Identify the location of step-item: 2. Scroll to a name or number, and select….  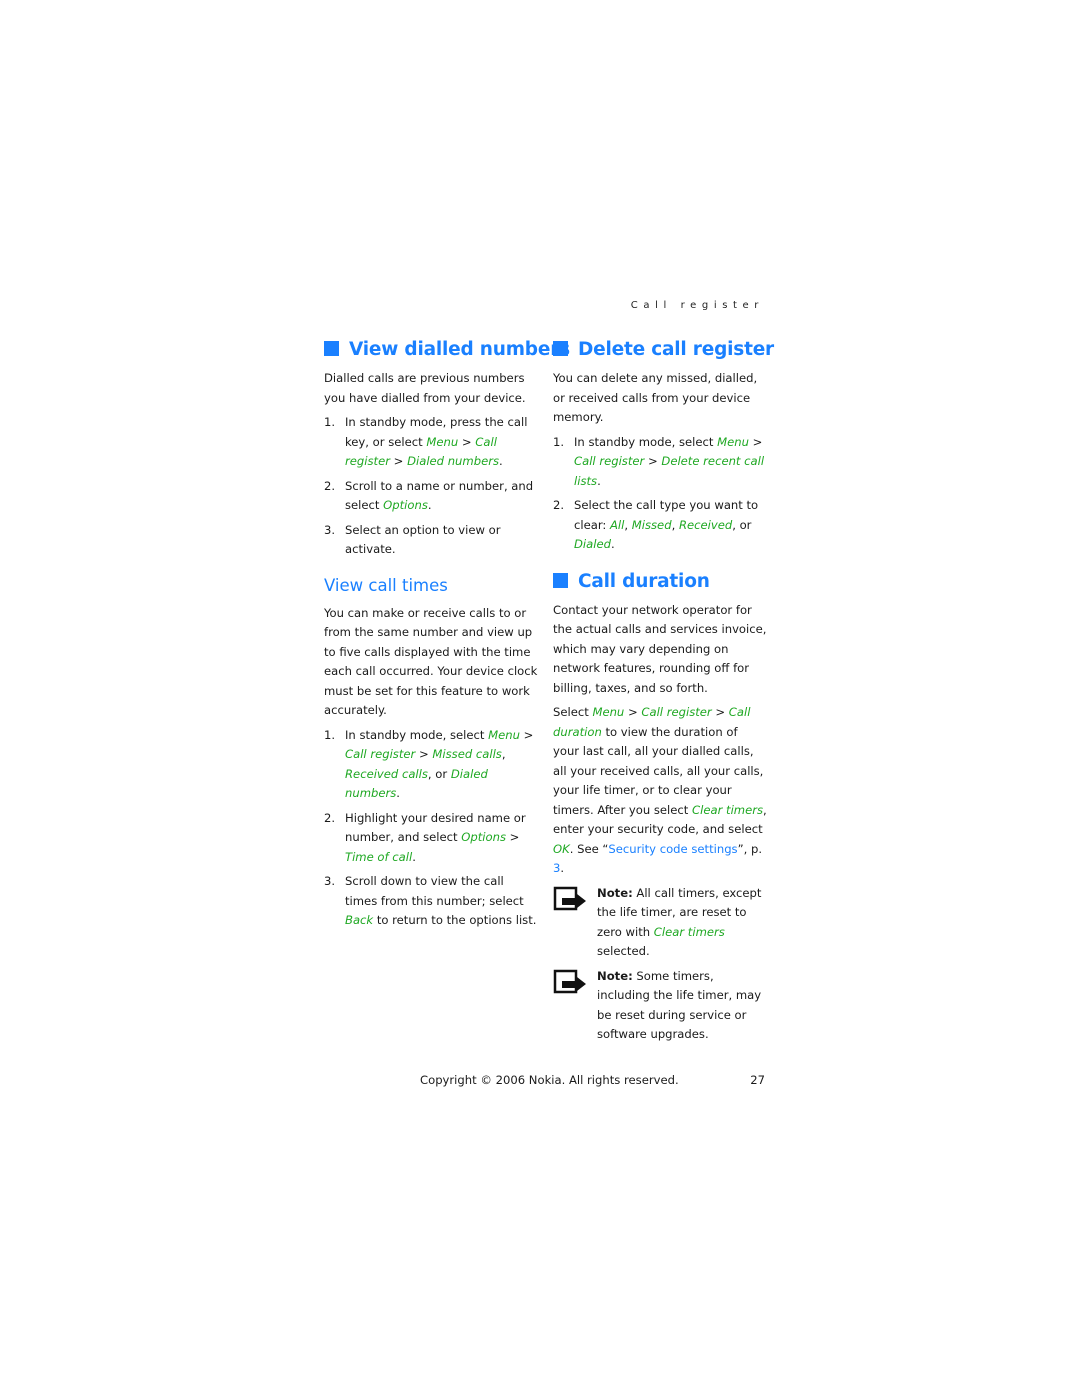
(429, 495).